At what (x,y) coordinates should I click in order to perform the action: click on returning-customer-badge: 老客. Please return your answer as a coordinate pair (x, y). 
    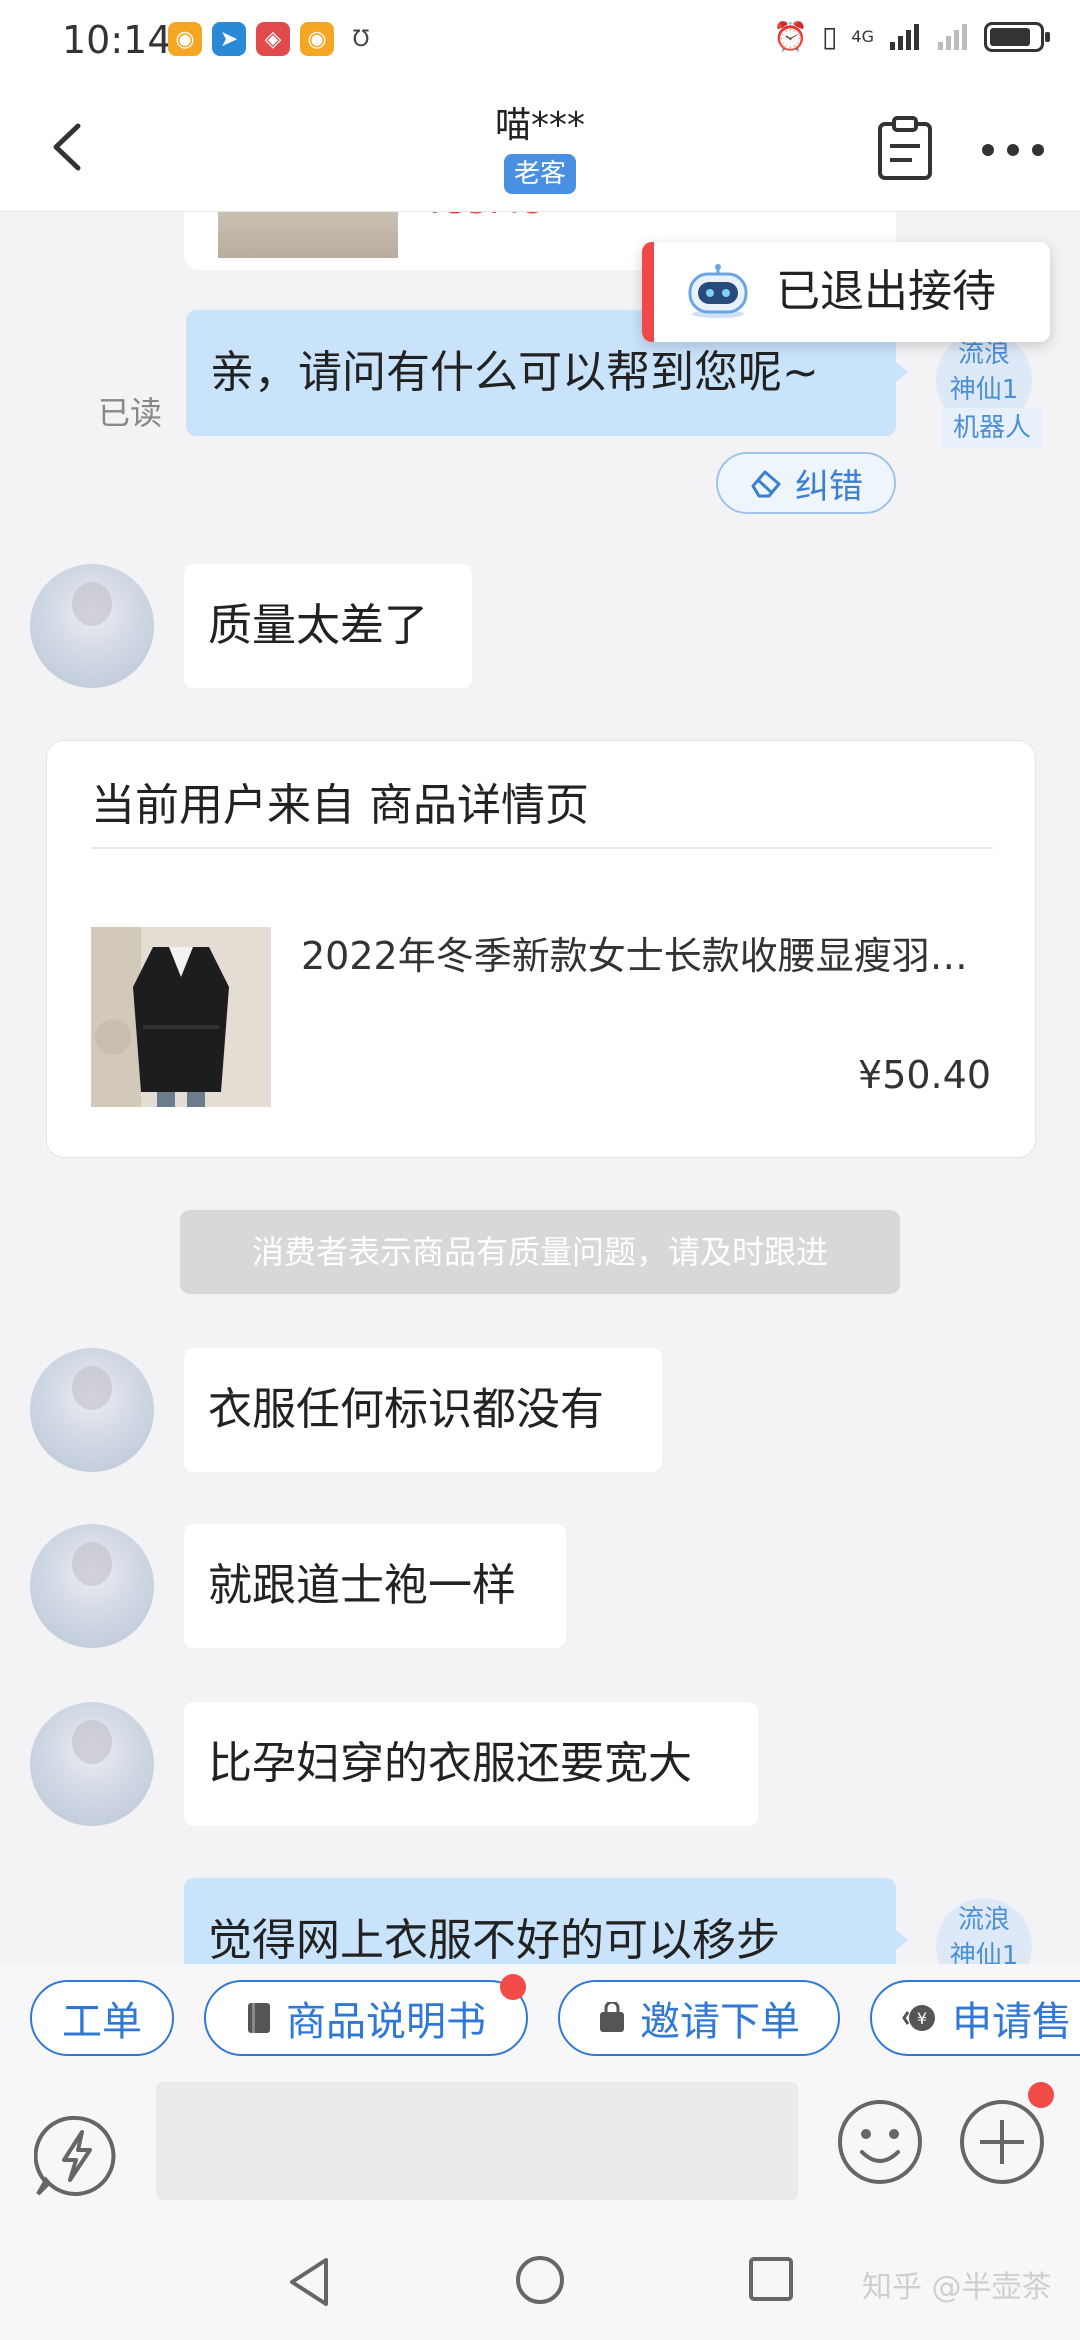
    Looking at the image, I should click on (540, 174).